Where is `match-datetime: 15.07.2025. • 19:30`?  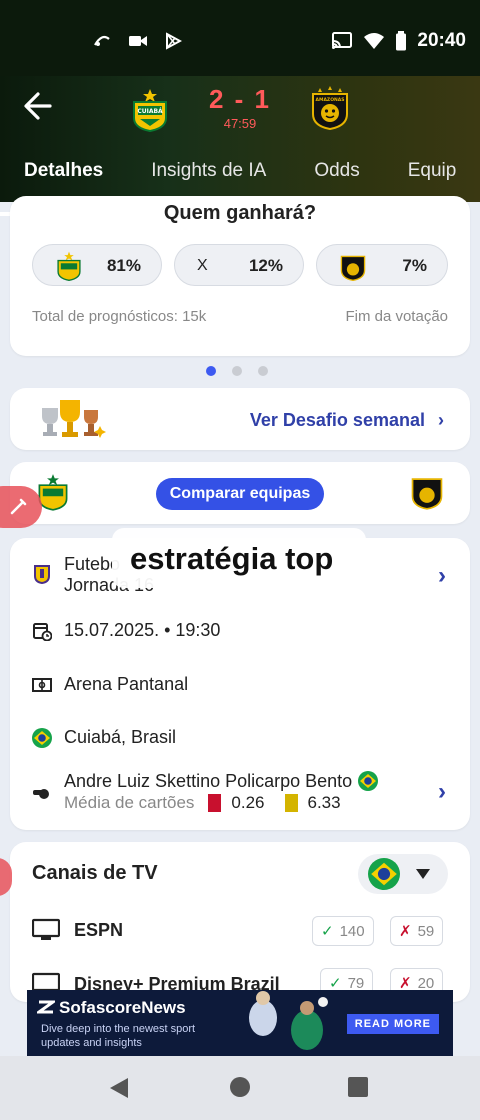
match-datetime: 15.07.2025. • 19:30 is located at coordinates (142, 630).